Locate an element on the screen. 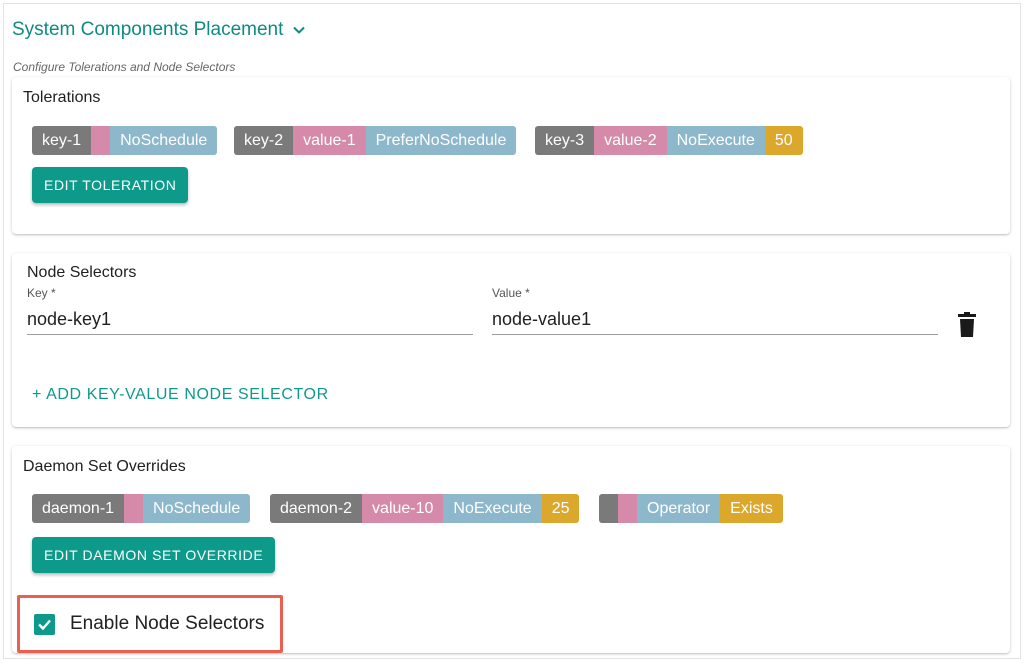 The image size is (1024, 663). chip-value: value-1 is located at coordinates (329, 140).